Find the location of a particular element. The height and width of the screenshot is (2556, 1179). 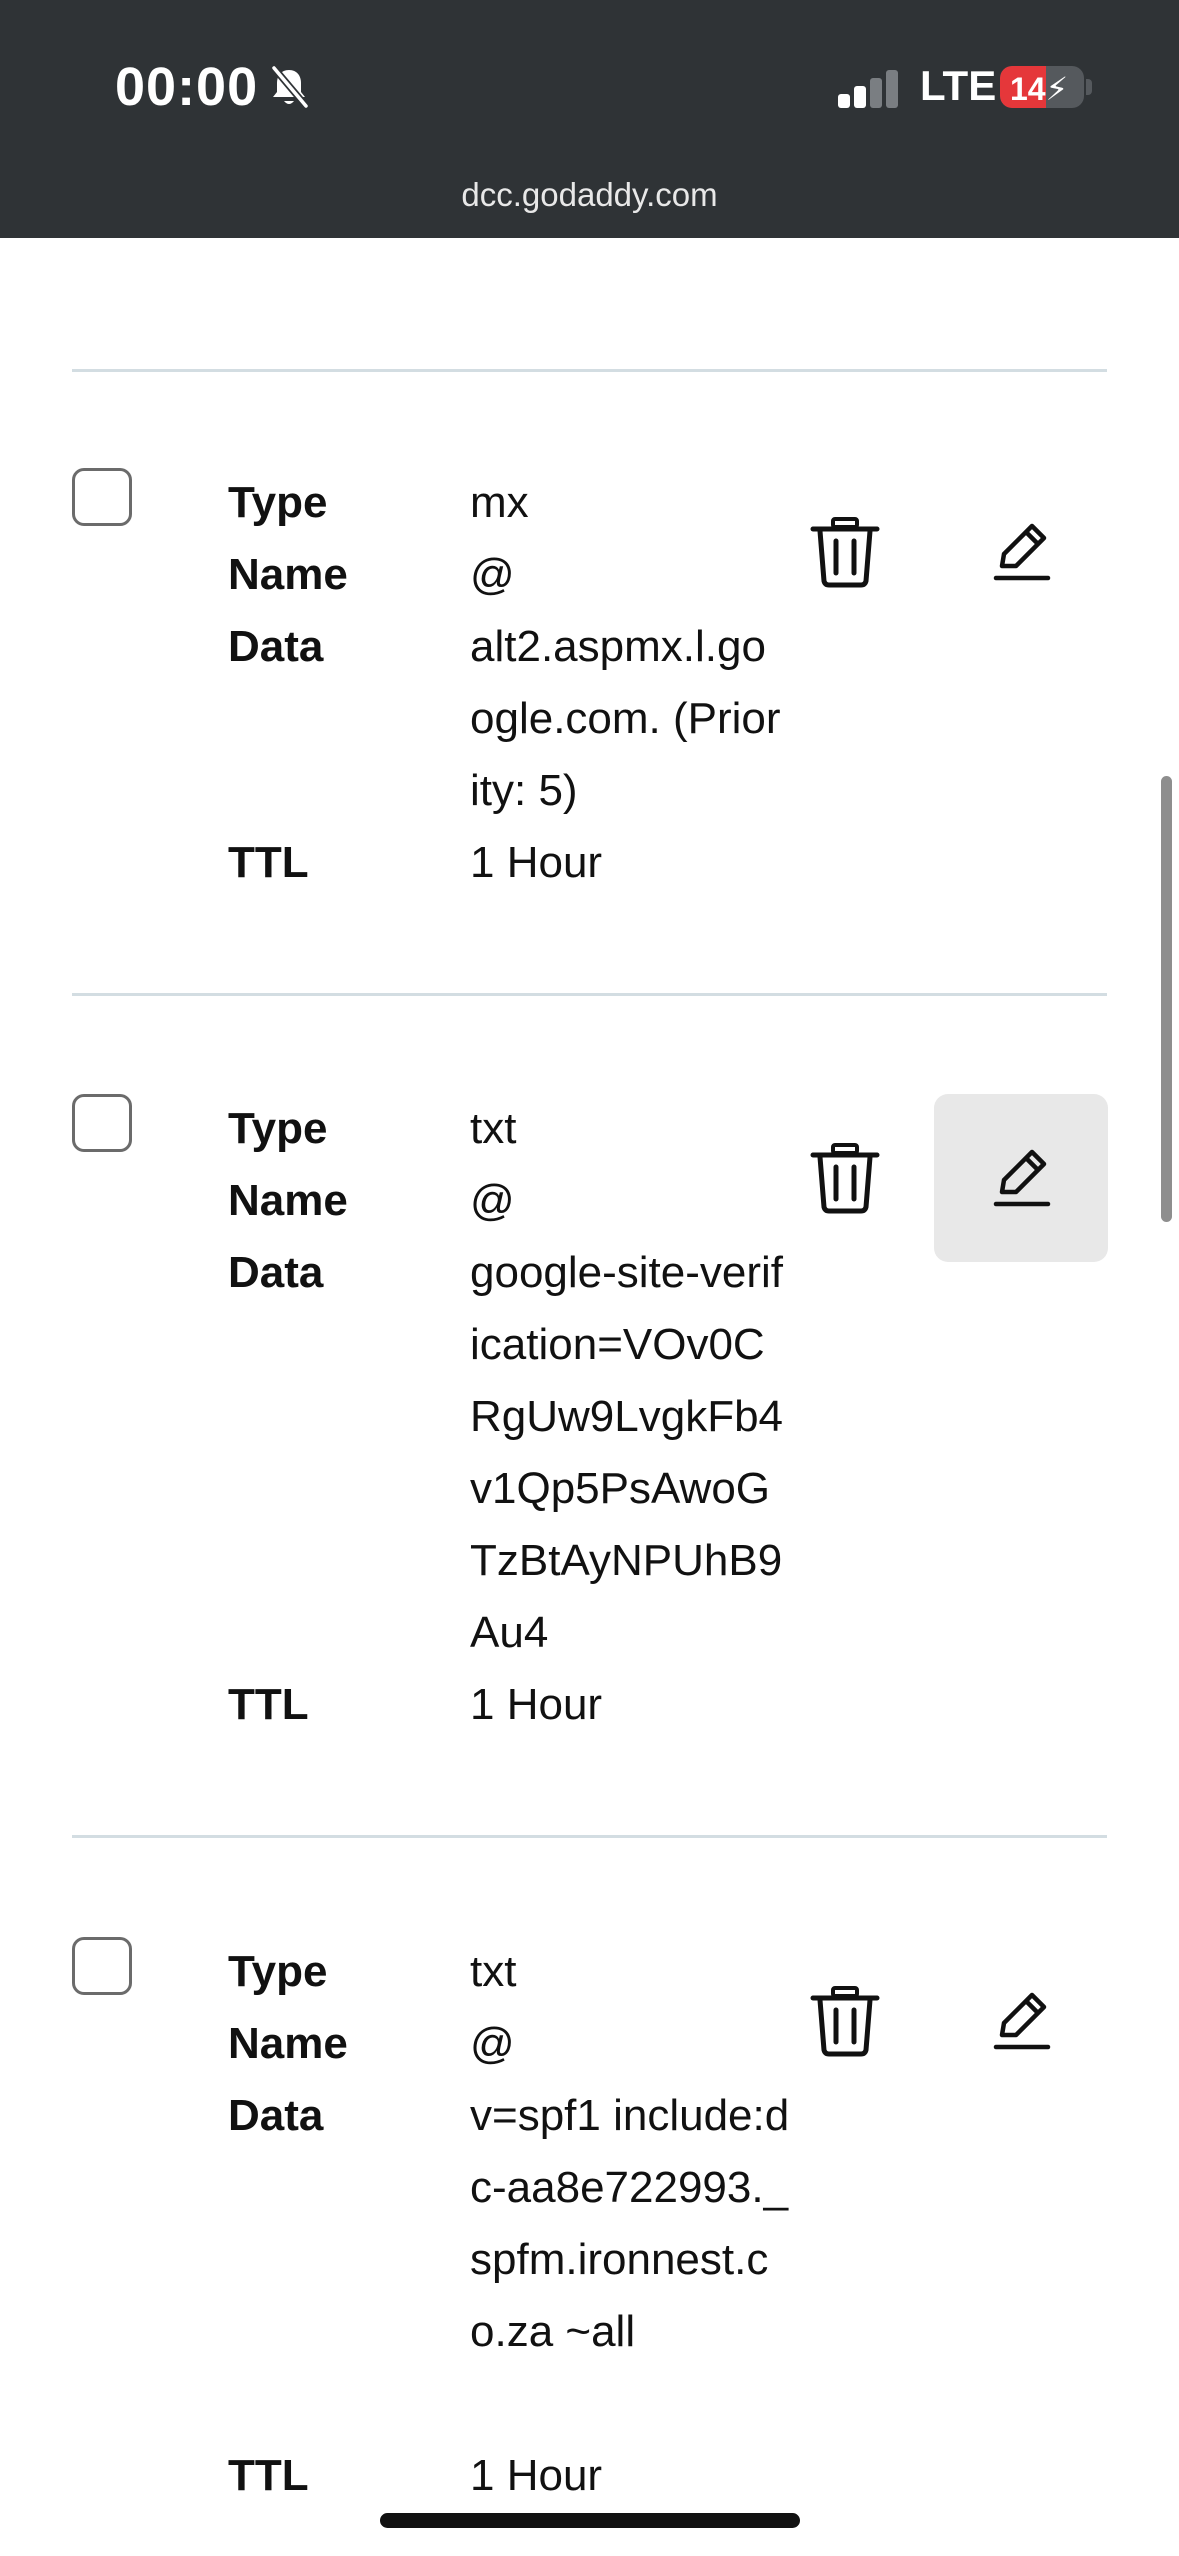

status-time: 00:00 is located at coordinates (187, 87).